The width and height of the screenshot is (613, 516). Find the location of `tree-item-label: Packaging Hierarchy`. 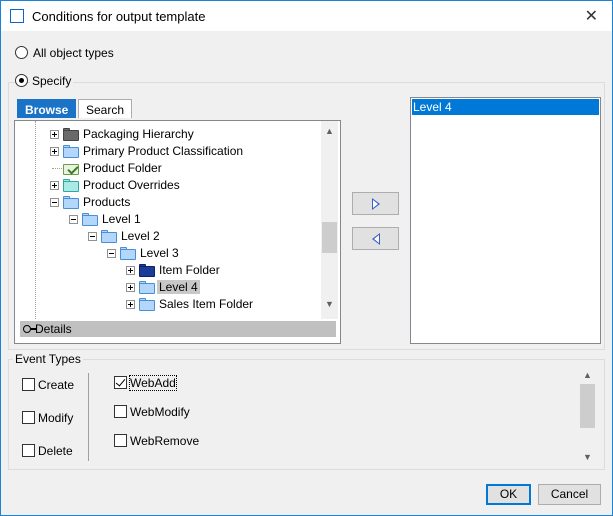

tree-item-label: Packaging Hierarchy is located at coordinates (138, 134).